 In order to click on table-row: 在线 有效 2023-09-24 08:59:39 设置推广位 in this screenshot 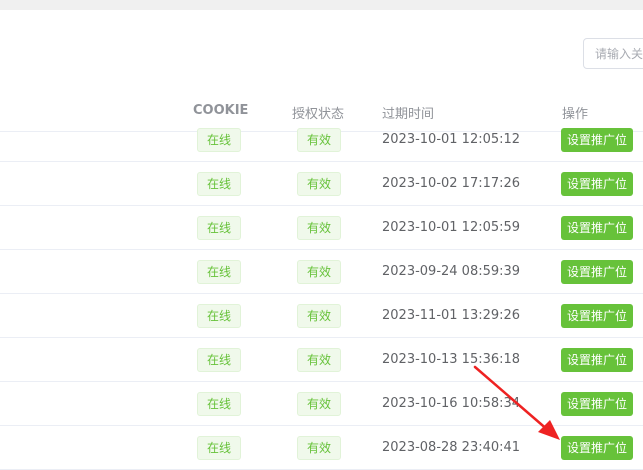, I will do `click(321, 272)`.